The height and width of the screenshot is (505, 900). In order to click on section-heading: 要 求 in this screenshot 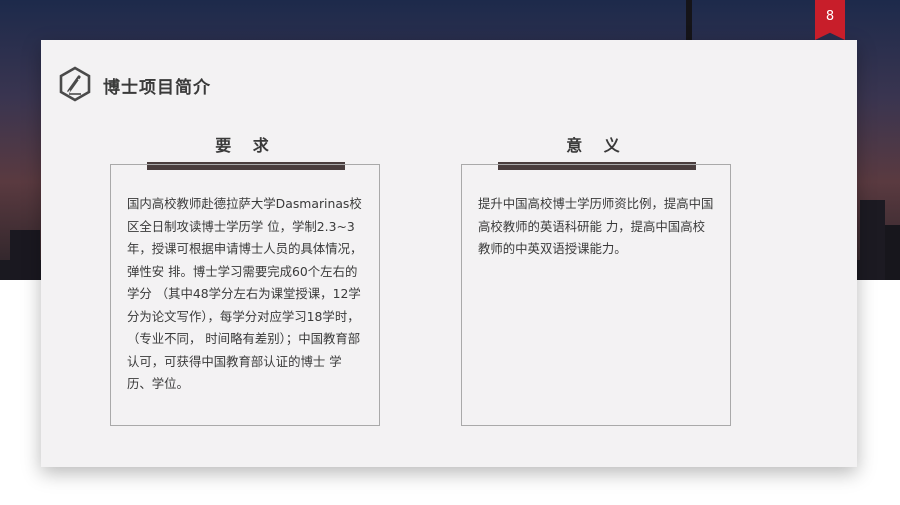, I will do `click(246, 145)`.